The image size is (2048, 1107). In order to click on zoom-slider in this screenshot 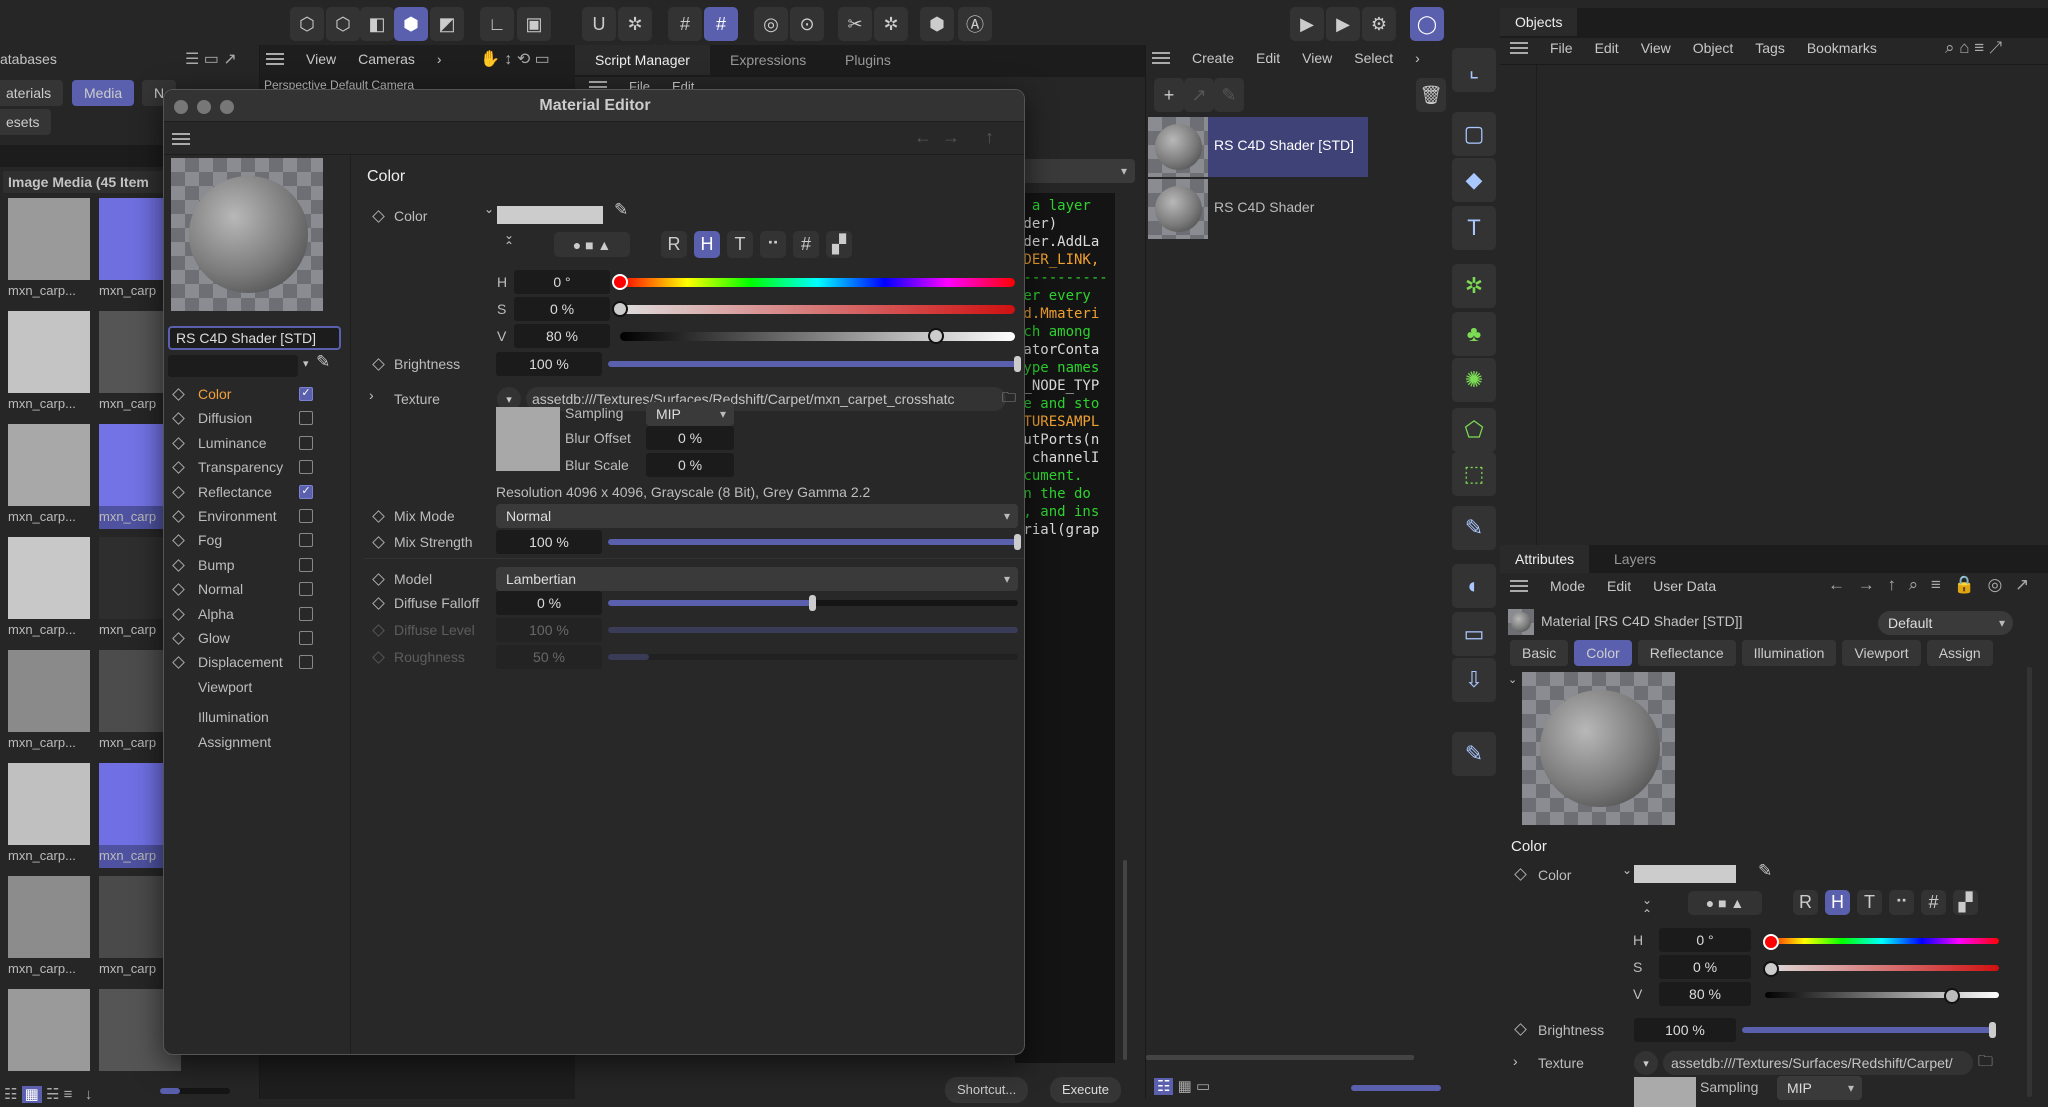, I will do `click(1396, 1088)`.